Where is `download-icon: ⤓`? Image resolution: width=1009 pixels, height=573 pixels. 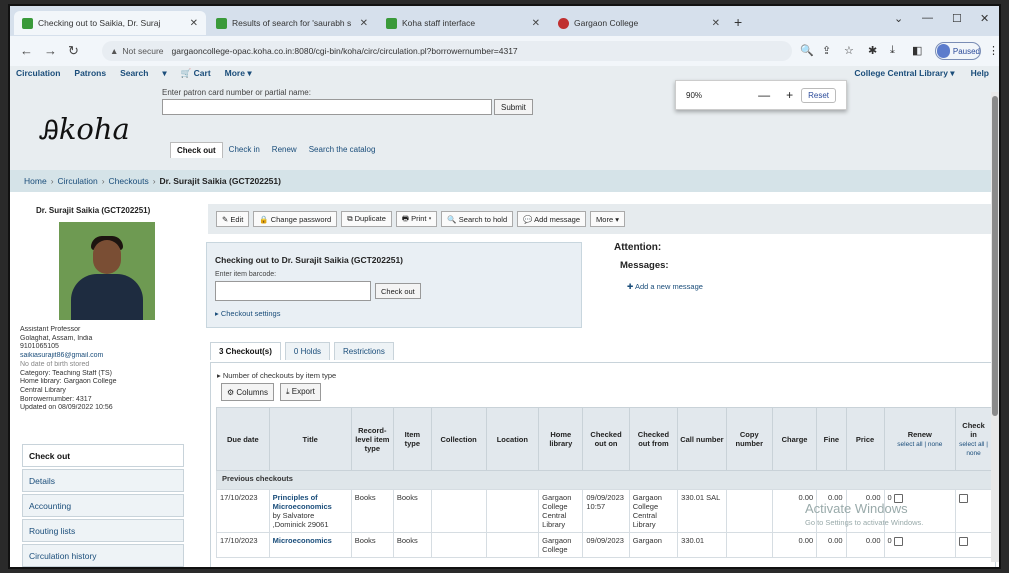
download-icon: ⤓ is located at coordinates (892, 50).